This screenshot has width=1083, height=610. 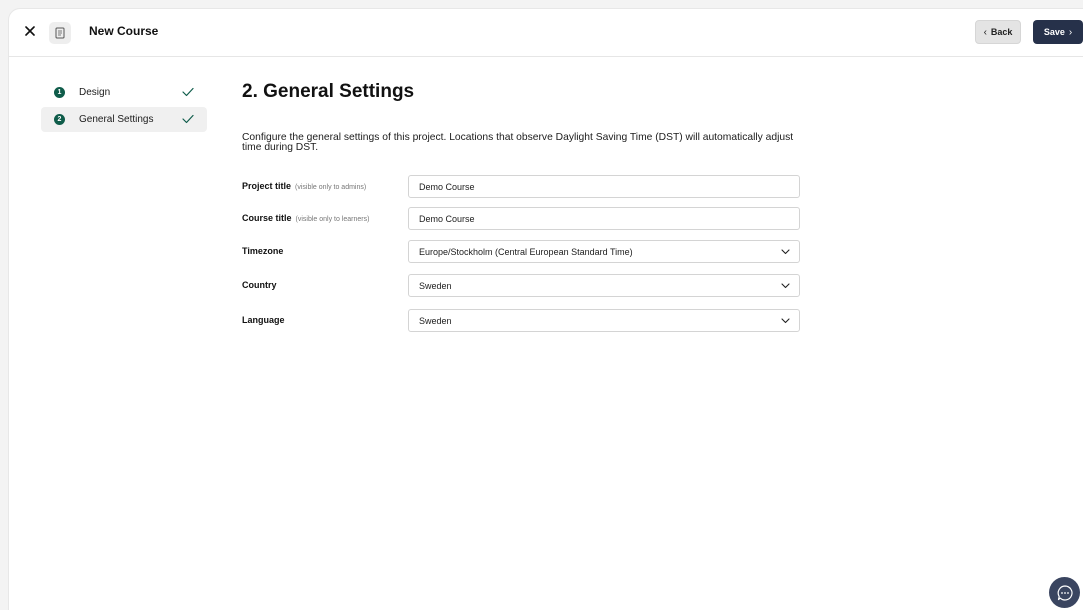 I want to click on field-hint: (visible only to learners), so click(x=332, y=219).